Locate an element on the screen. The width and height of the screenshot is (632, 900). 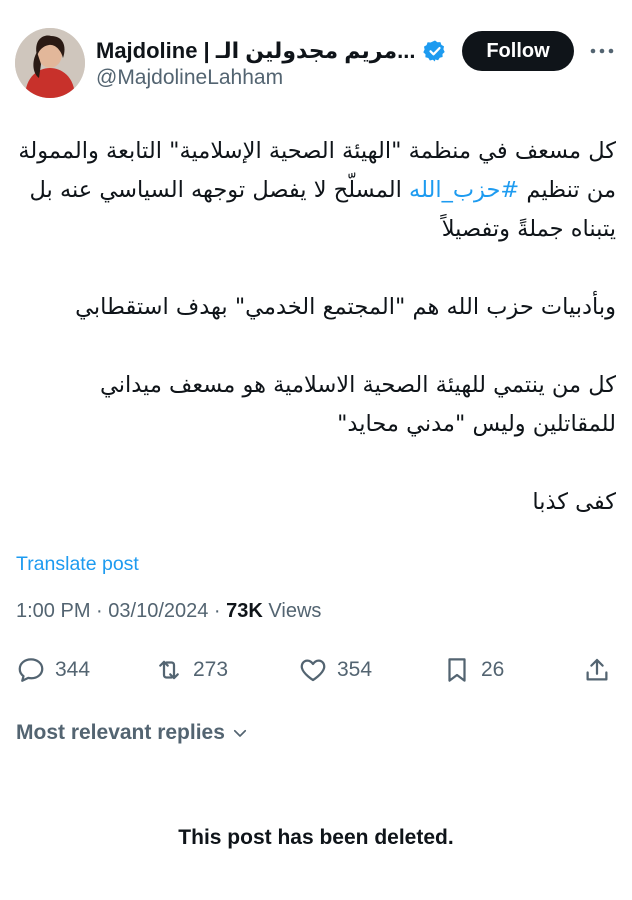
share-icon is located at coordinates (597, 669).